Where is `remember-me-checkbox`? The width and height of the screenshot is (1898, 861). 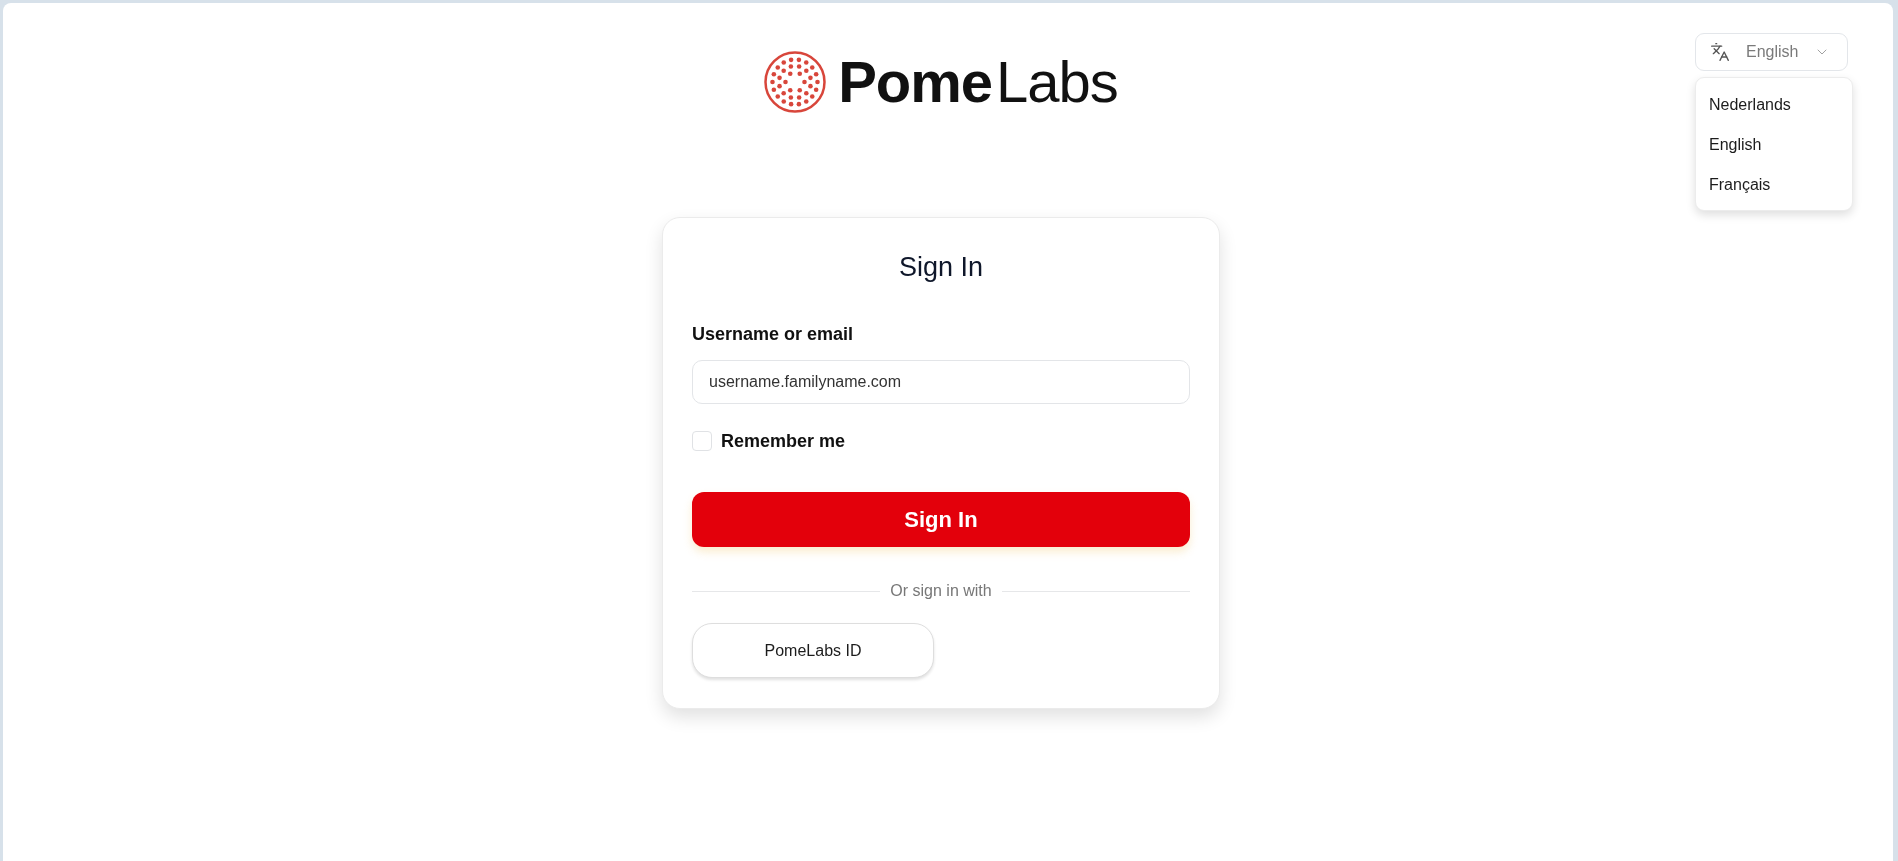 remember-me-checkbox is located at coordinates (702, 441).